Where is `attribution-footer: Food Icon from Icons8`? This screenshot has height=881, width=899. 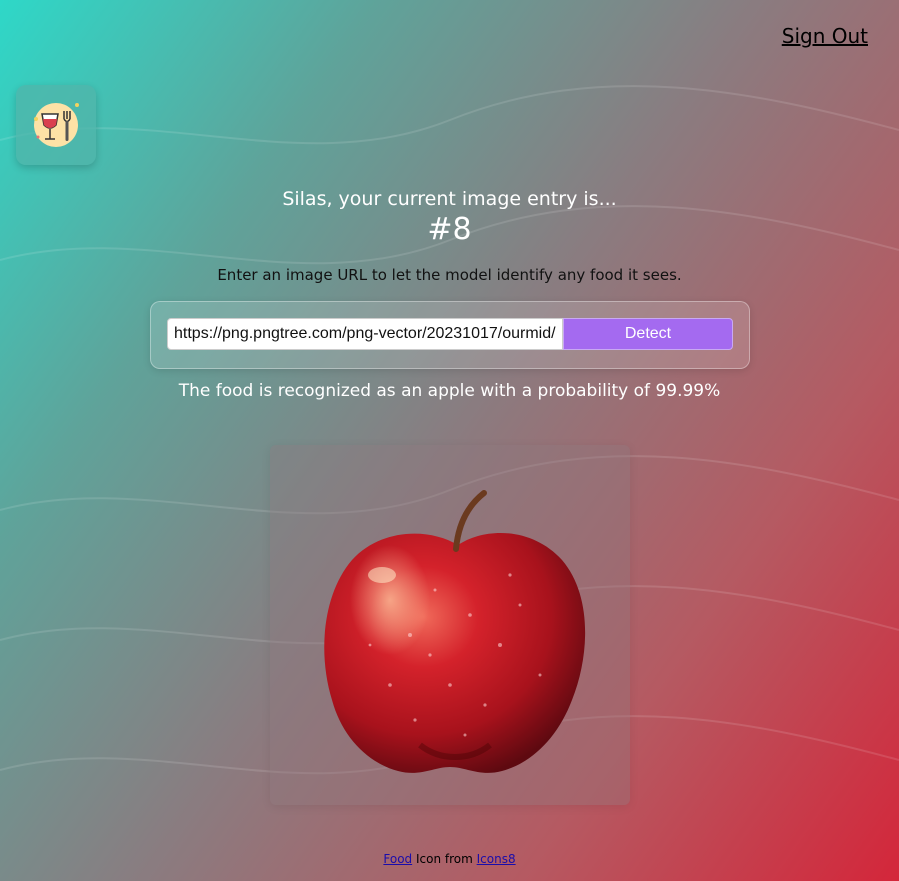 attribution-footer: Food Icon from Icons8 is located at coordinates (449, 859).